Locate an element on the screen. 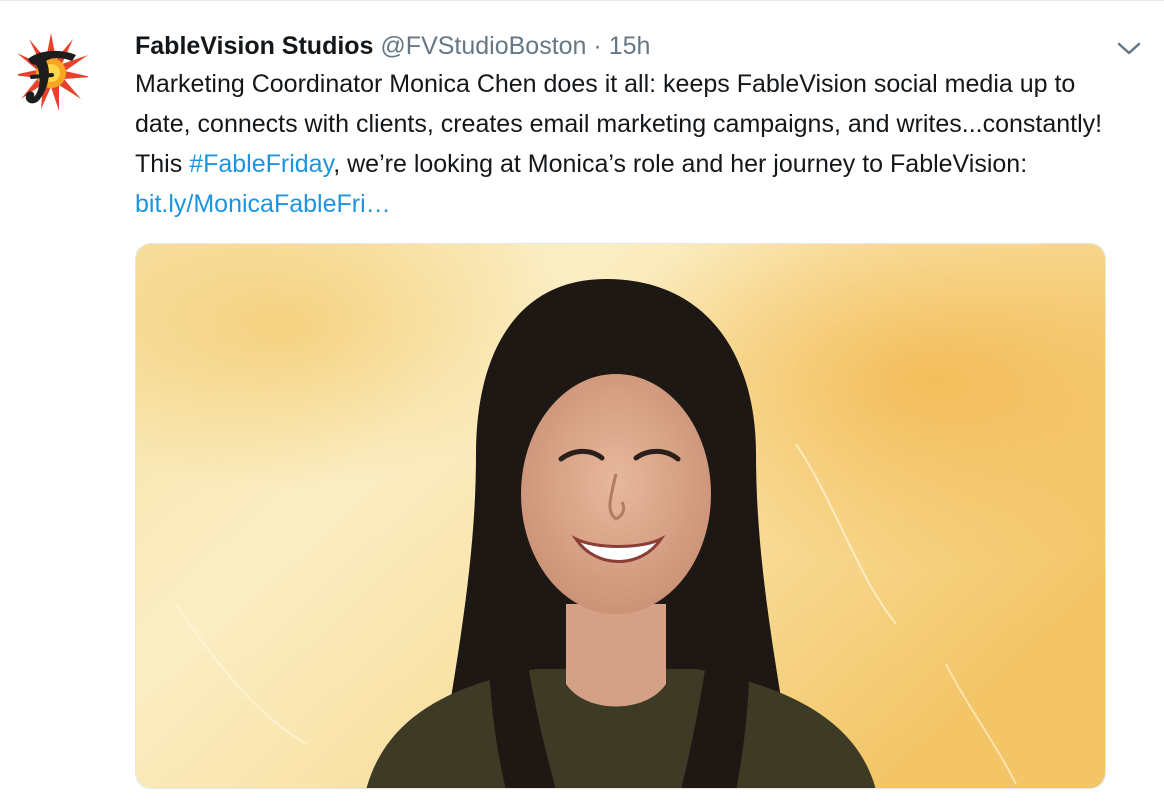 This screenshot has height=803, width=1164. timestamp: 15h is located at coordinates (630, 46).